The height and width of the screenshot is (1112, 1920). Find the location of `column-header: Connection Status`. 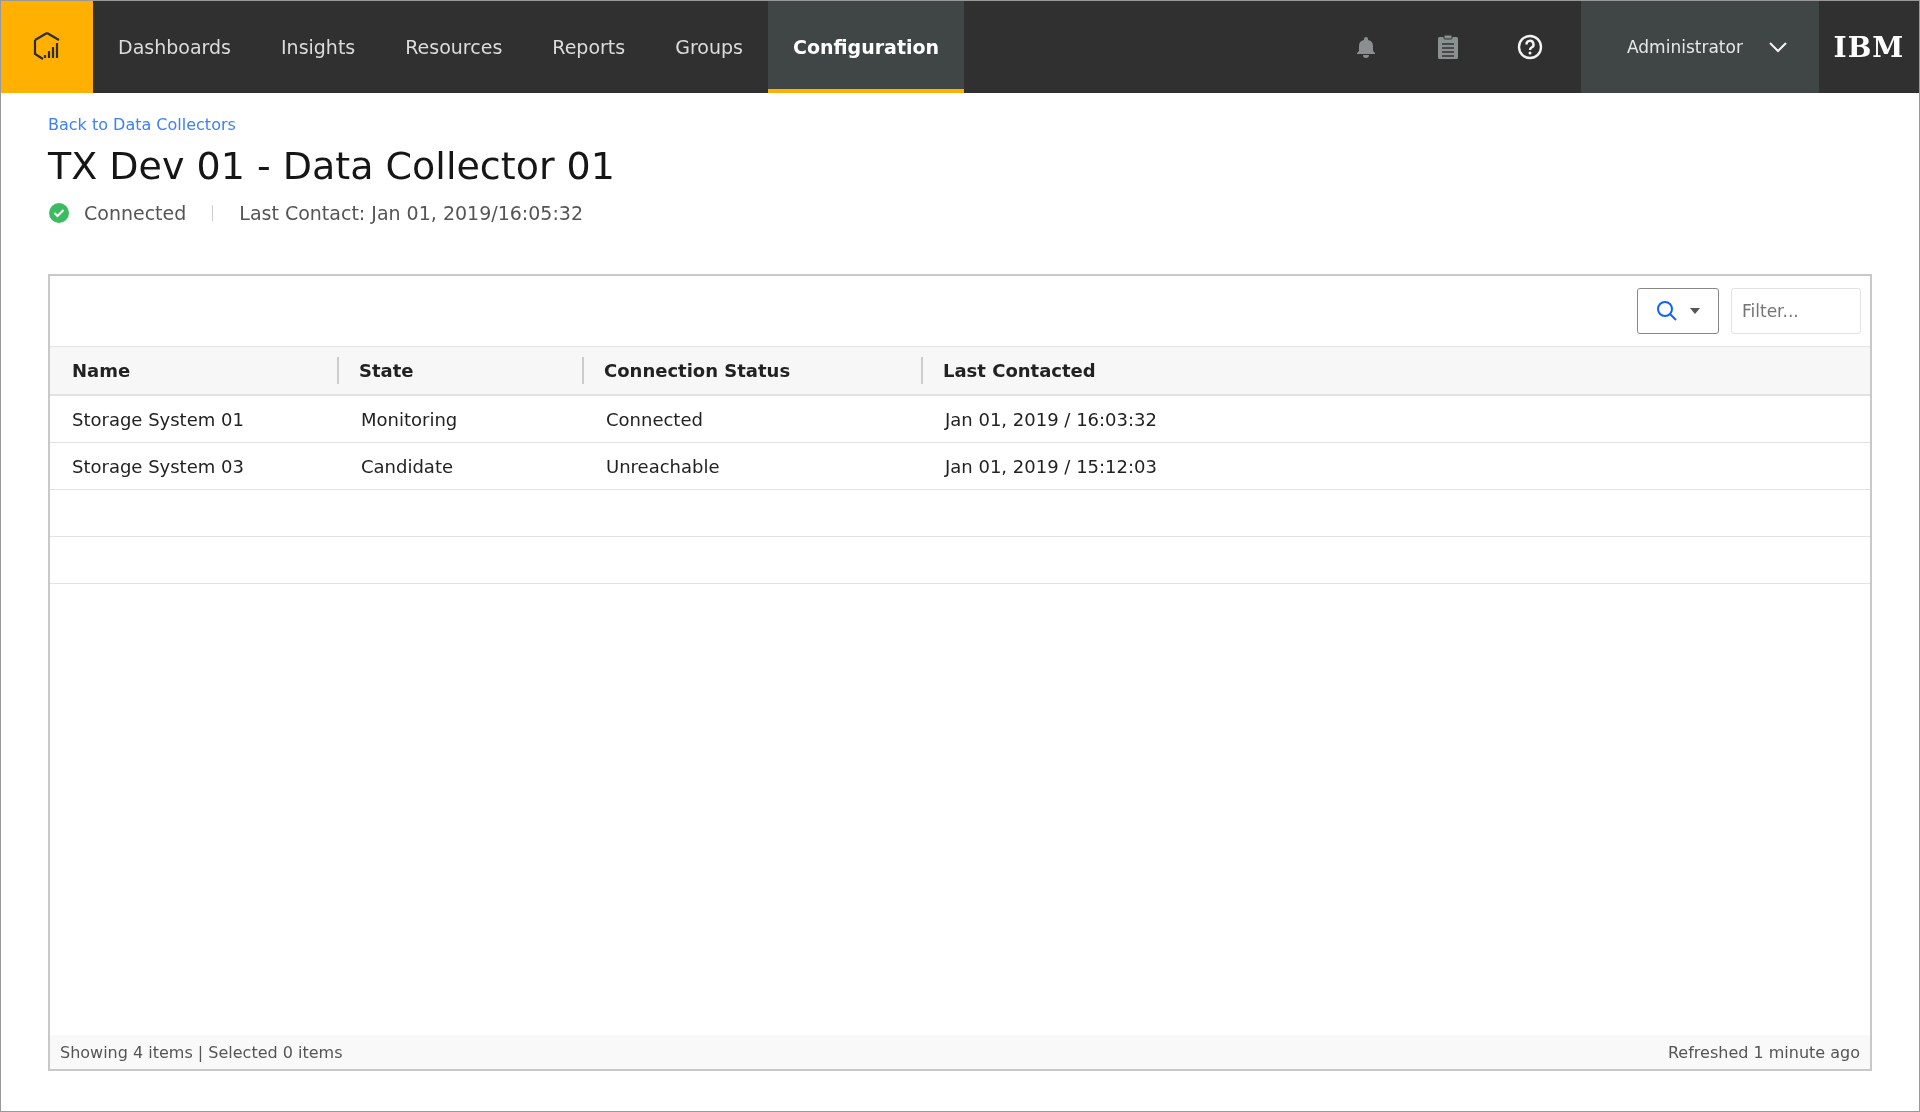

column-header: Connection Status is located at coordinates (697, 370).